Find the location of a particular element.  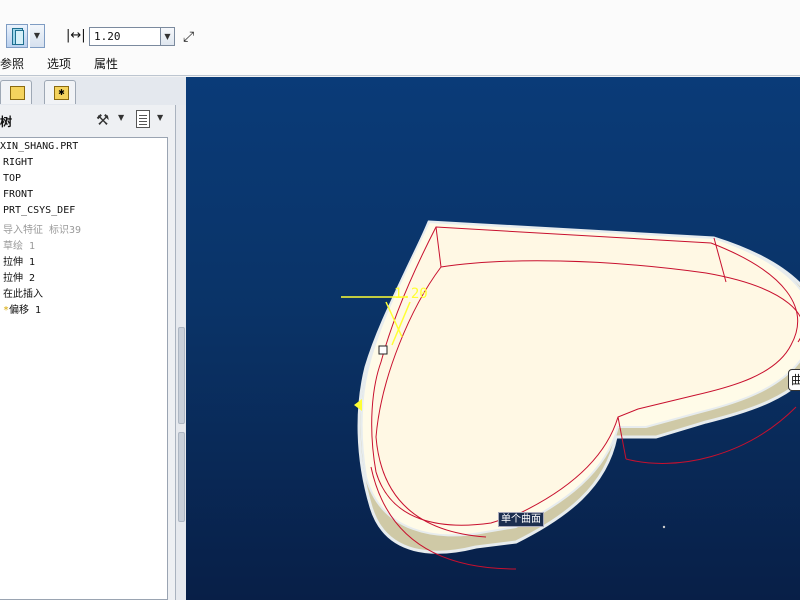

model-tree-header: 树 ⚒ ▼ ▼ is located at coordinates (87, 120).